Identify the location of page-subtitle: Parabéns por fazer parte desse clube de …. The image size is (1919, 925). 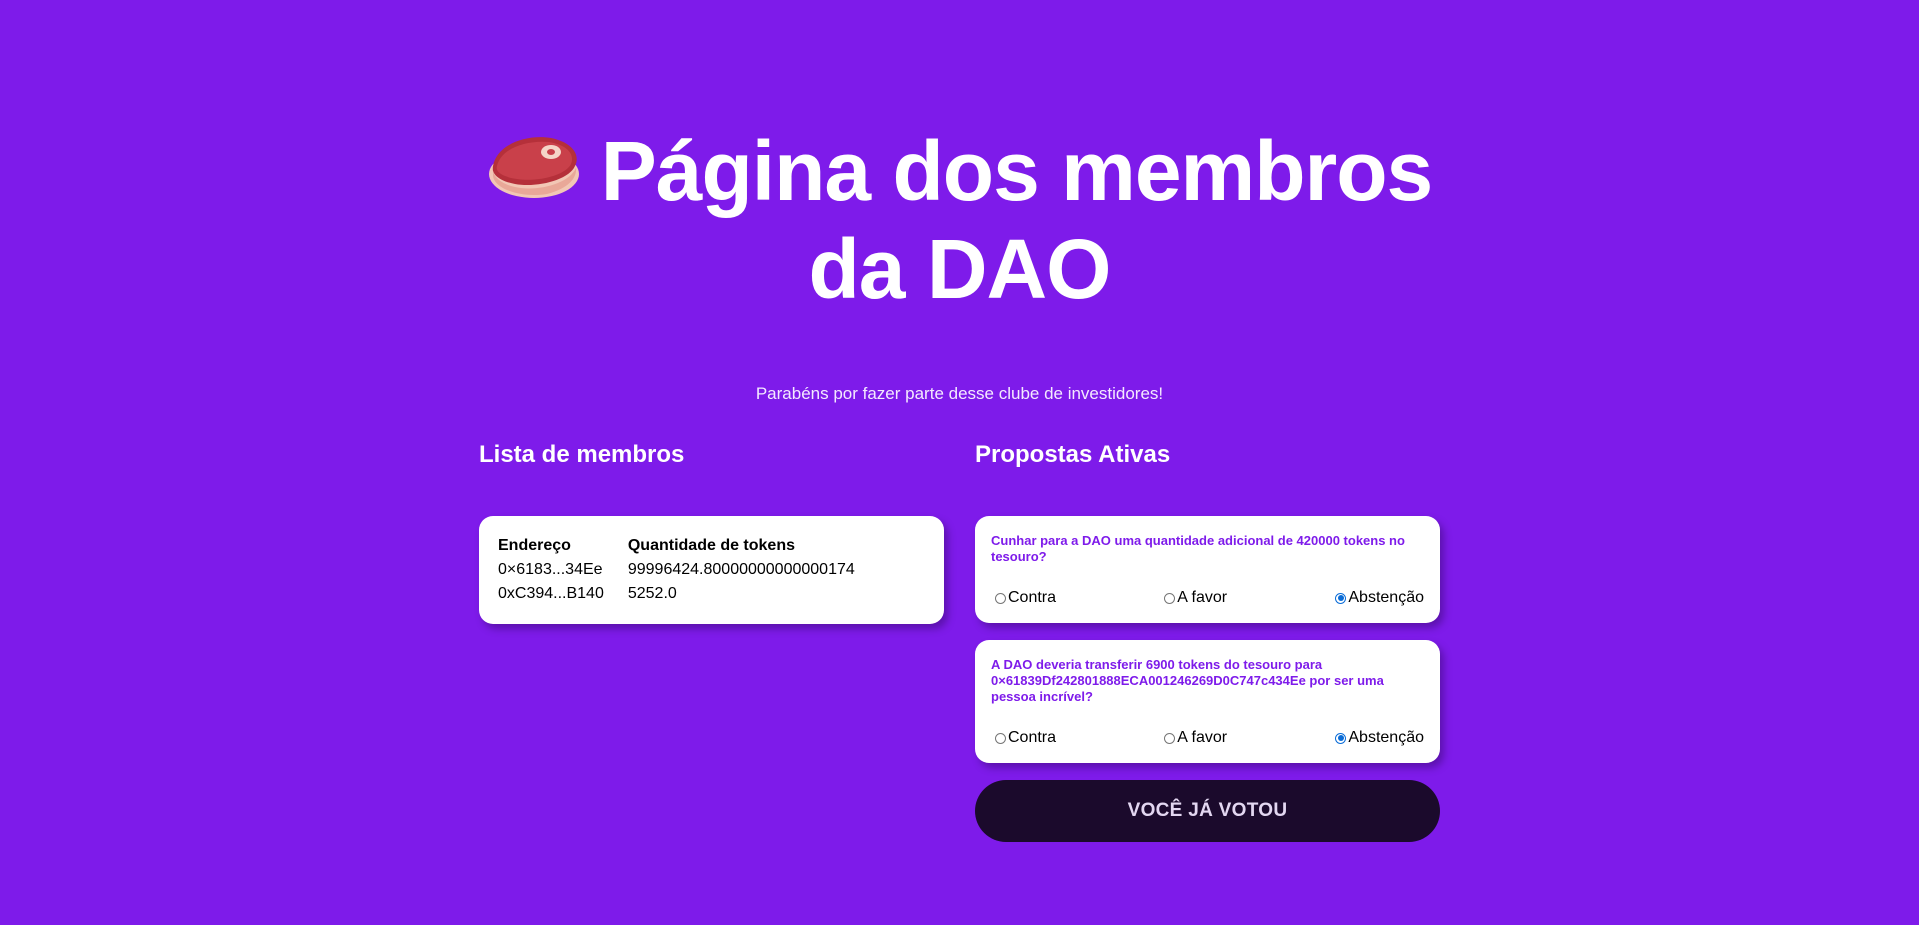
(959, 393).